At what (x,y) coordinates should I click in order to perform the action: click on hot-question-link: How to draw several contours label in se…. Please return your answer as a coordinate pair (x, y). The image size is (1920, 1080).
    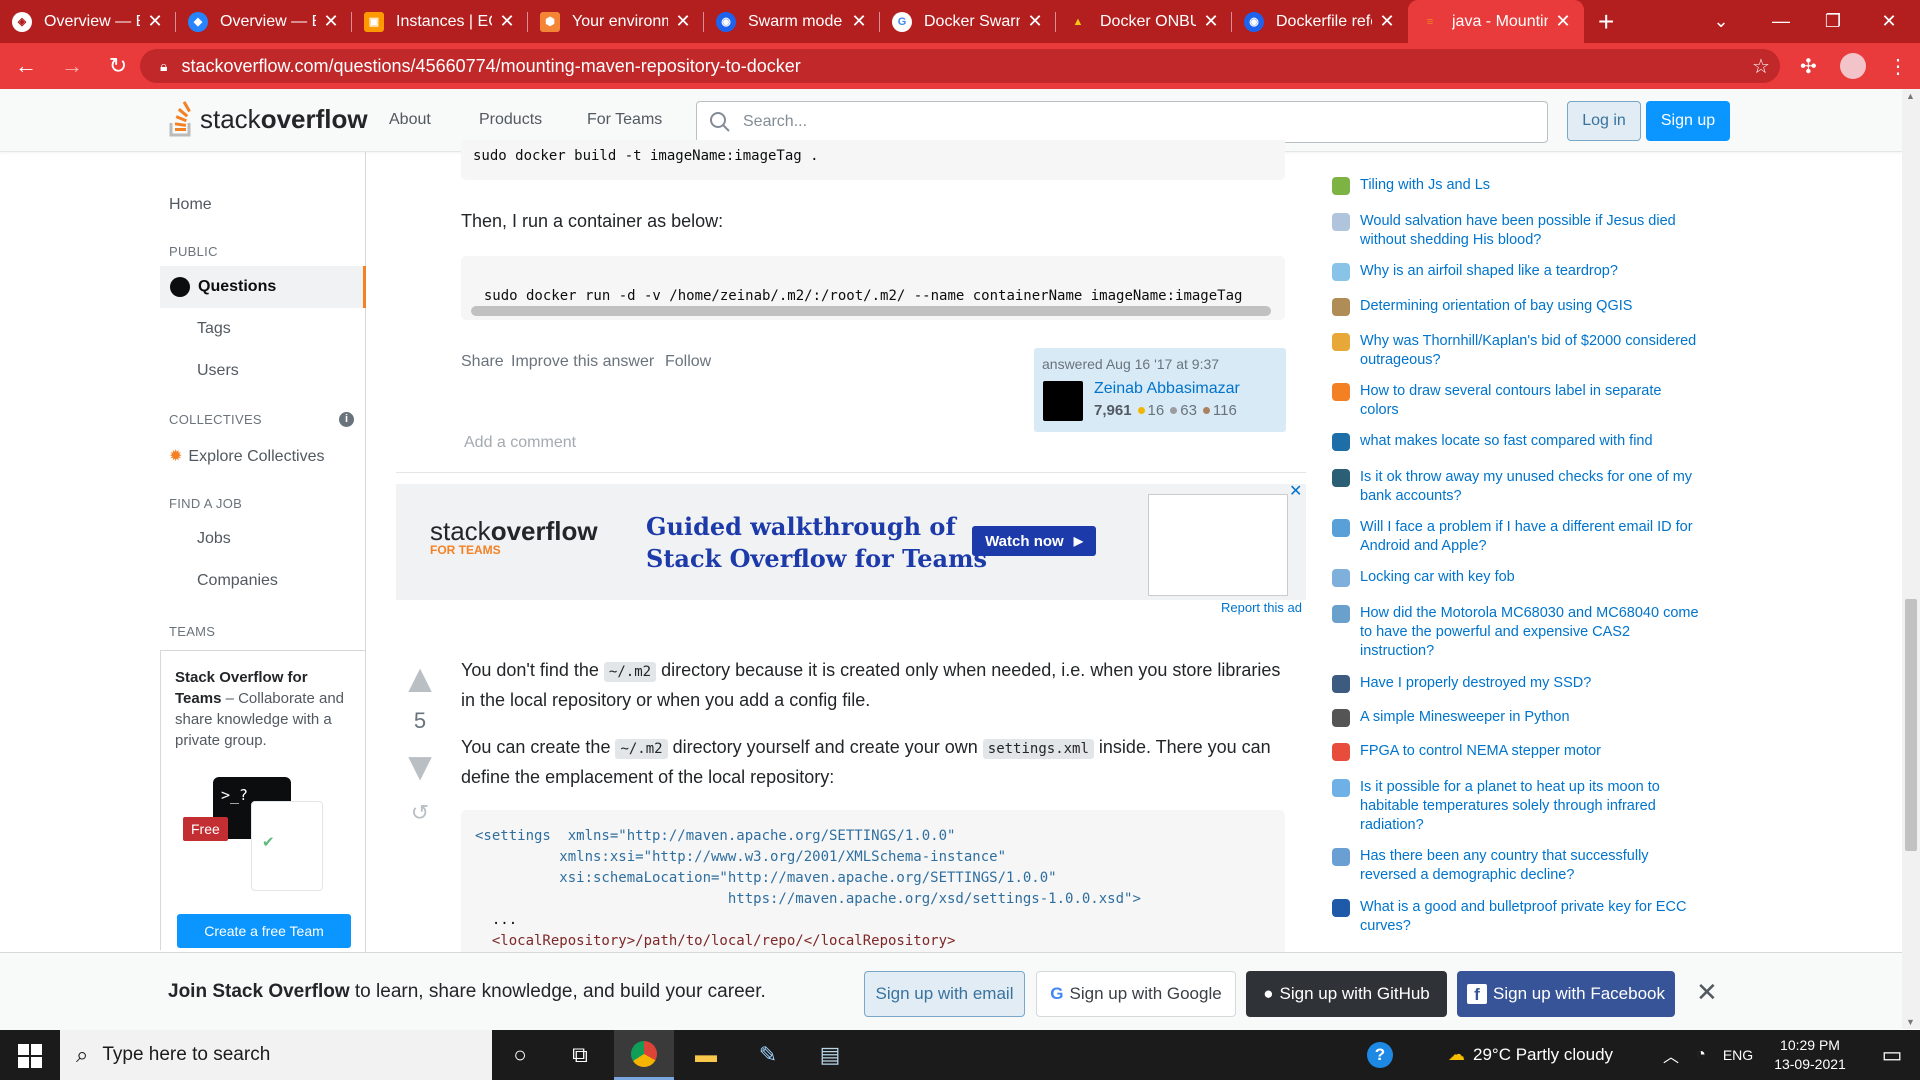
    Looking at the image, I should click on (1517, 401).